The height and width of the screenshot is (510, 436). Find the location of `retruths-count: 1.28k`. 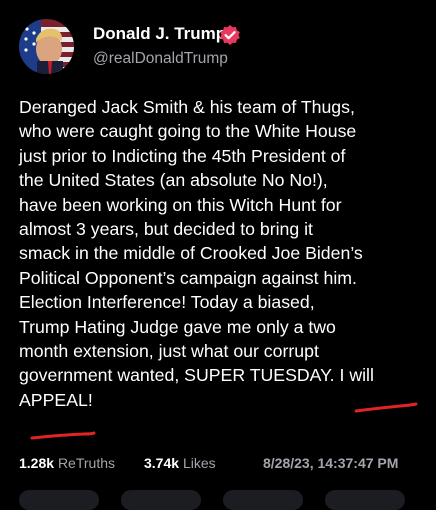

retruths-count: 1.28k is located at coordinates (37, 463).